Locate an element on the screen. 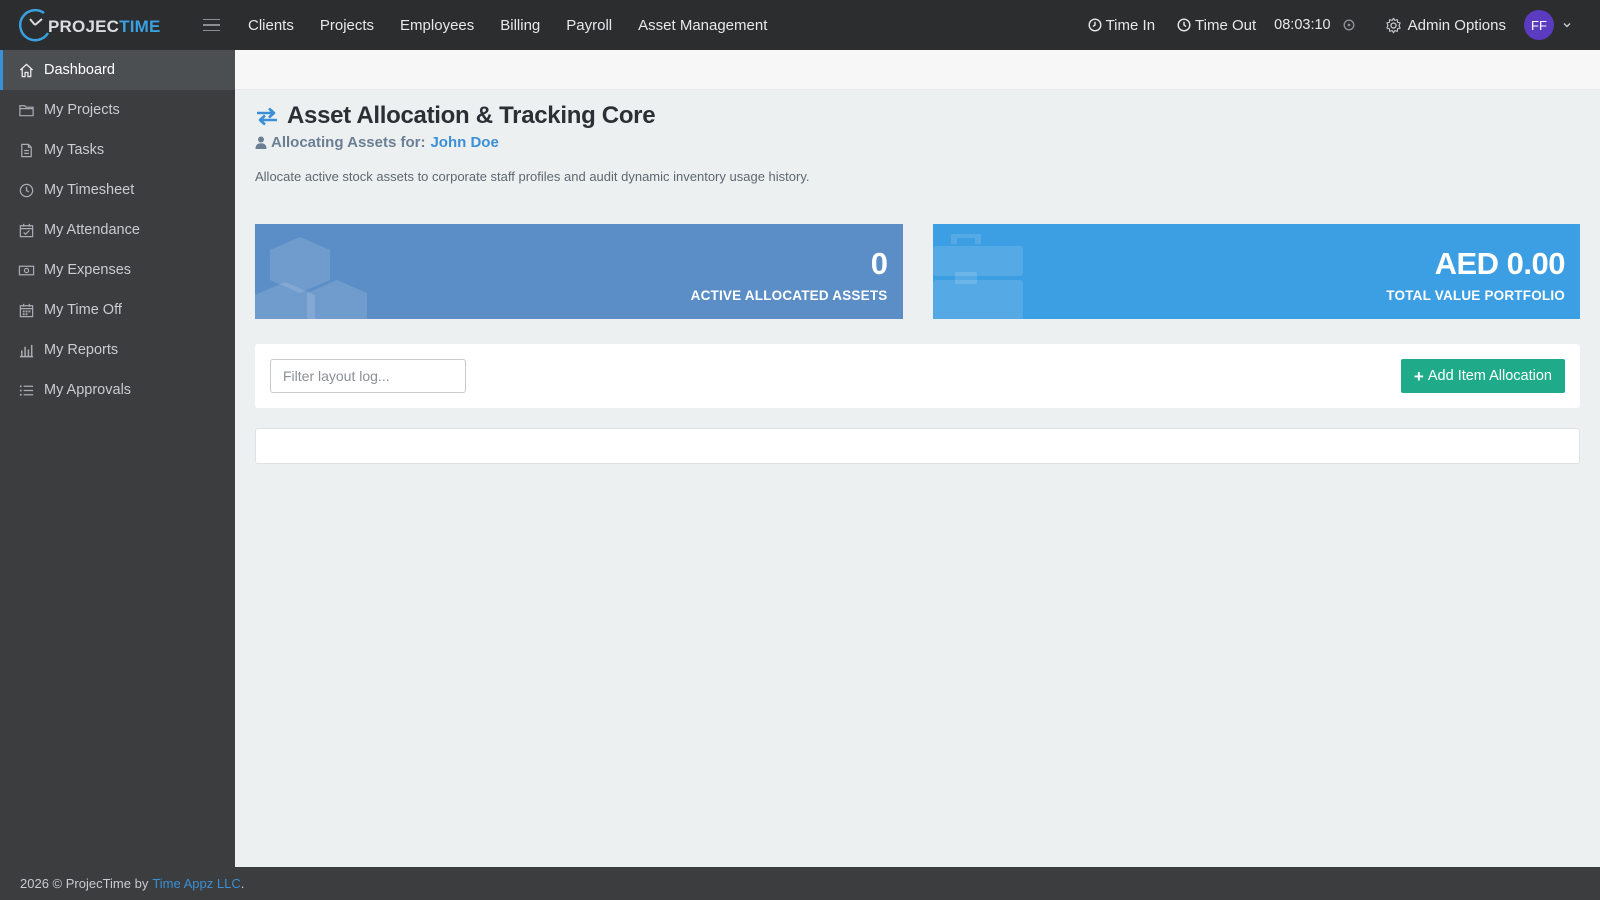 Image resolution: width=1600 pixels, height=900 pixels. time-out-button: Time Out is located at coordinates (1216, 25).